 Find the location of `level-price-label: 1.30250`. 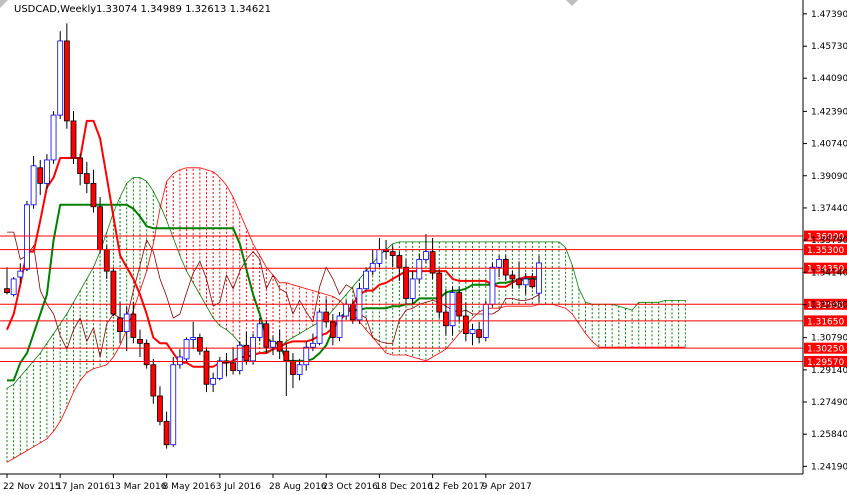

level-price-label: 1.30250 is located at coordinates (825, 350).